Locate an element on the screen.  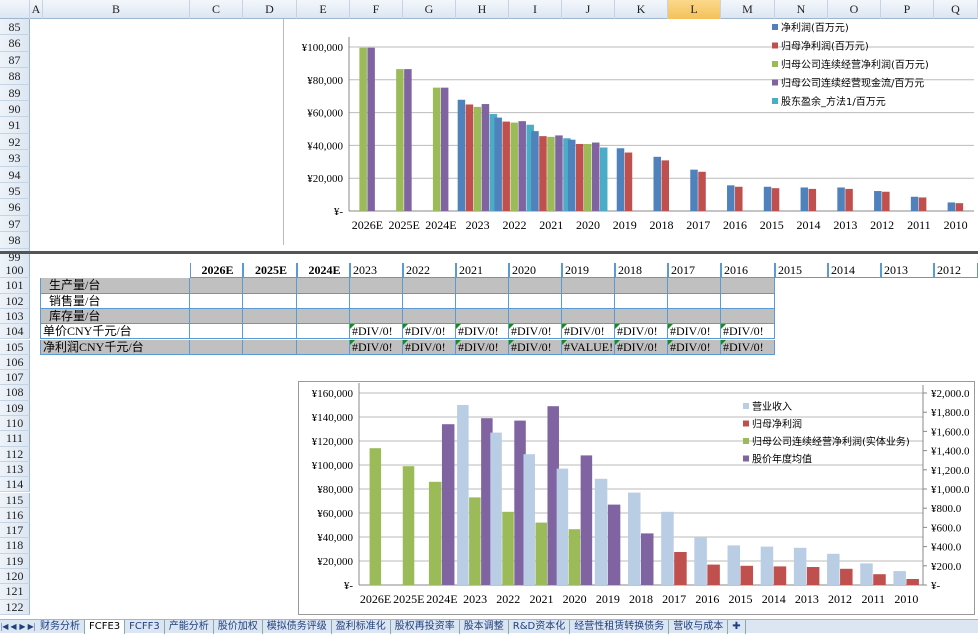
sheet-tab: 营收与成本 is located at coordinates (699, 626).